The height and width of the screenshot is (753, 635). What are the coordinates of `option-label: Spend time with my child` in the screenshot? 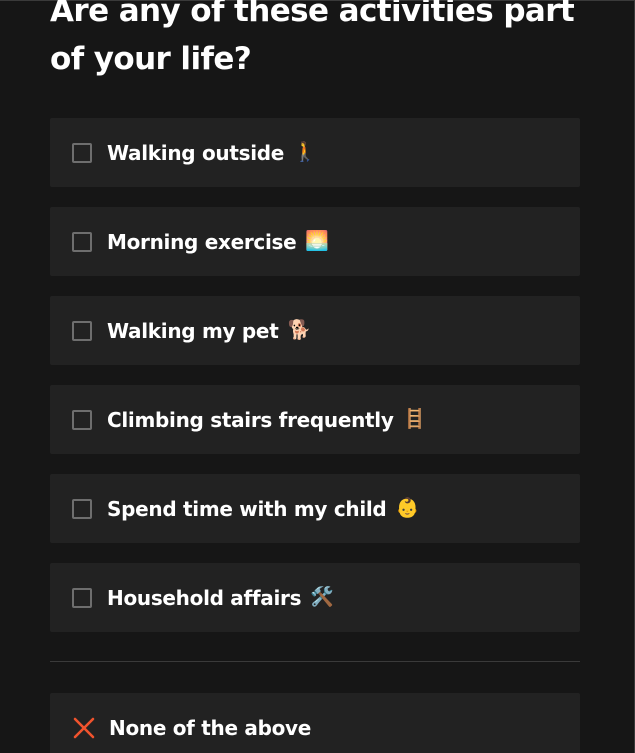 It's located at (247, 508).